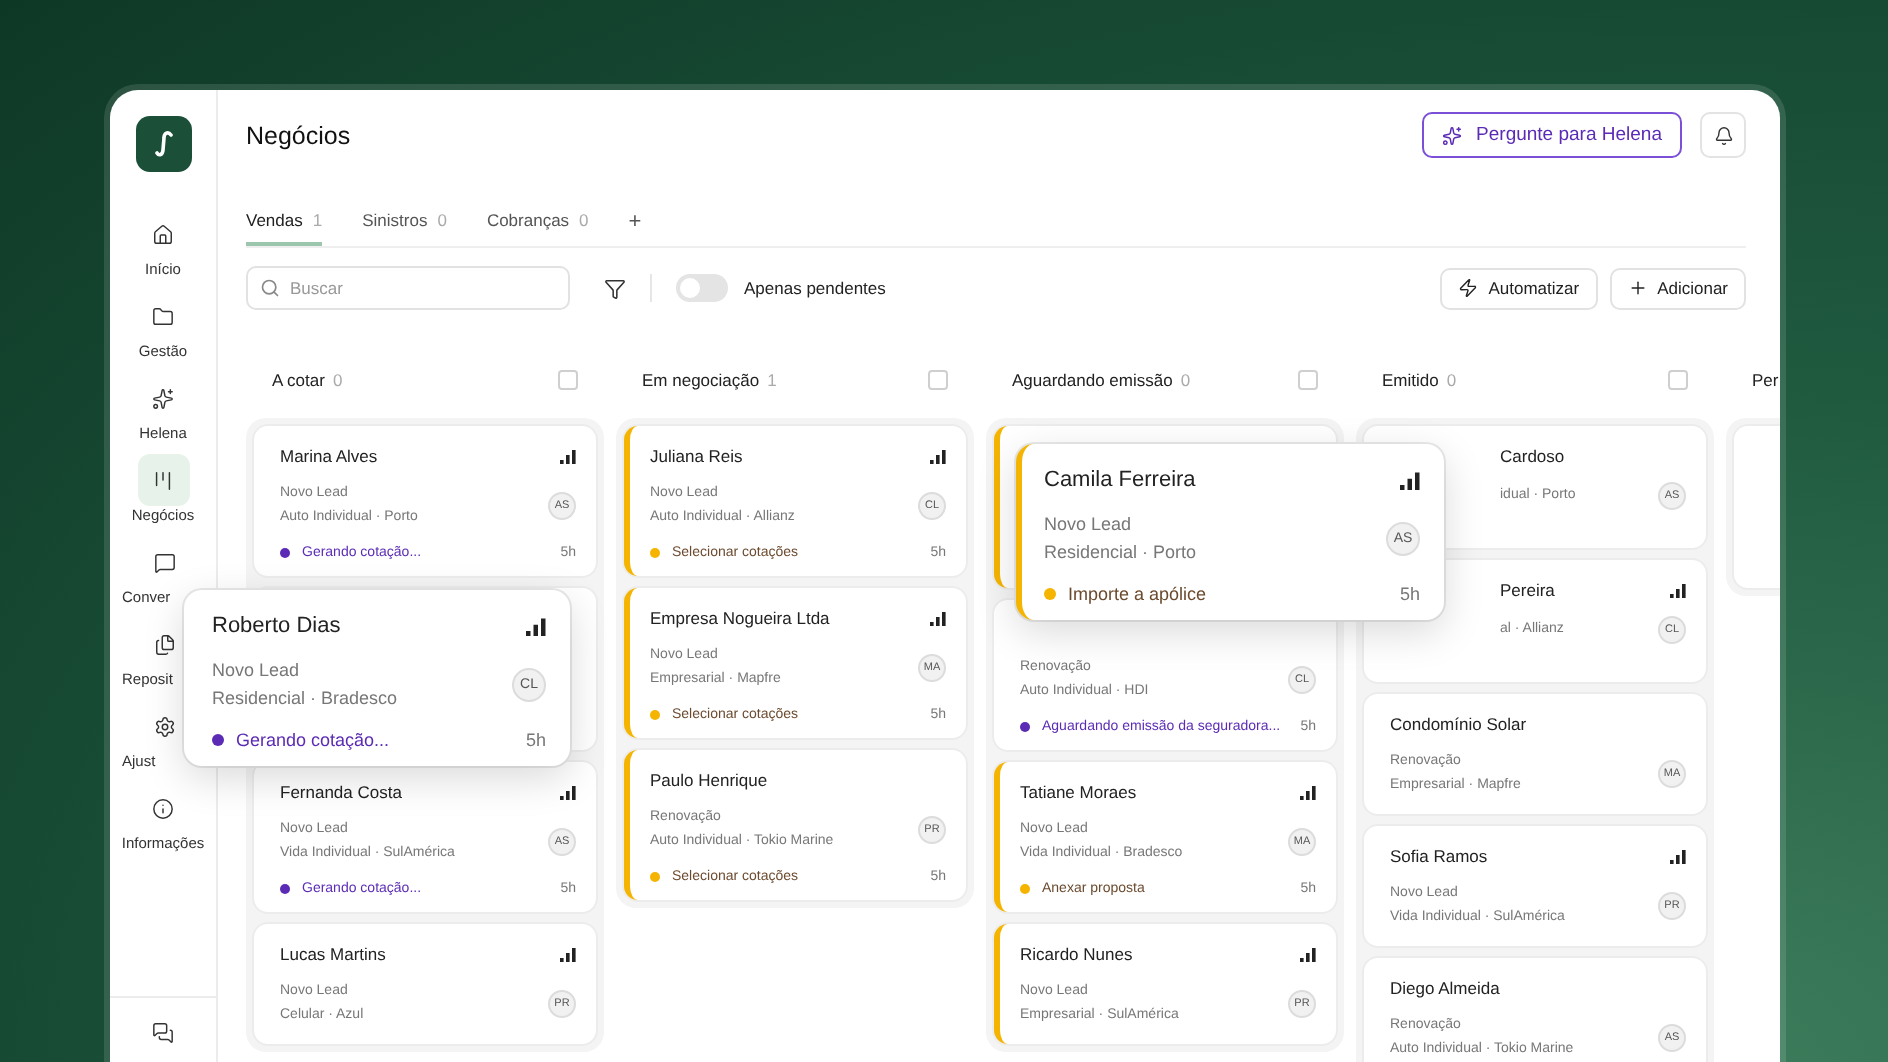 The height and width of the screenshot is (1062, 1888). What do you see at coordinates (1440, 856) in the screenshot?
I see `deal-name: Sofia Ramos` at bounding box center [1440, 856].